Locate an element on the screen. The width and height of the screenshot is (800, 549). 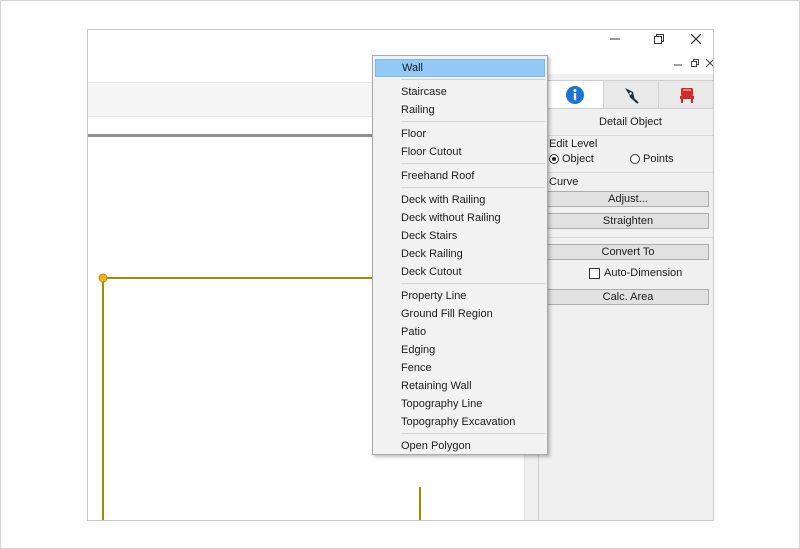
doc-restore-button is located at coordinates (695, 63).